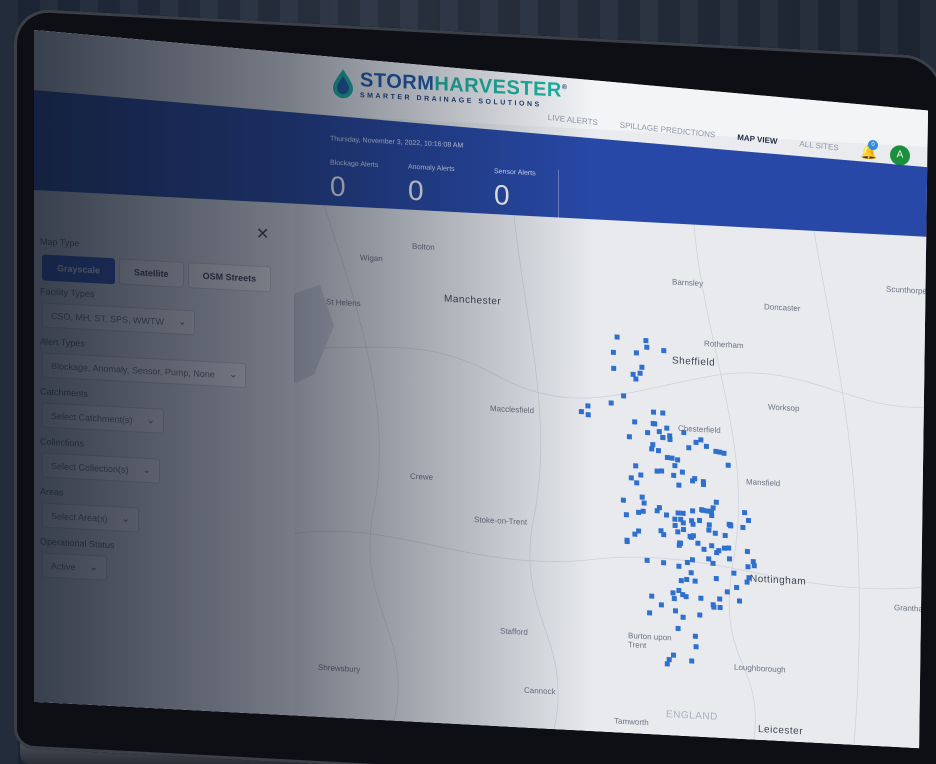 The width and height of the screenshot is (936, 764). Describe the element at coordinates (144, 370) in the screenshot. I see `alert-types-select: Blockage, Anomaly, Sensor, Pump, None ⌄` at that location.